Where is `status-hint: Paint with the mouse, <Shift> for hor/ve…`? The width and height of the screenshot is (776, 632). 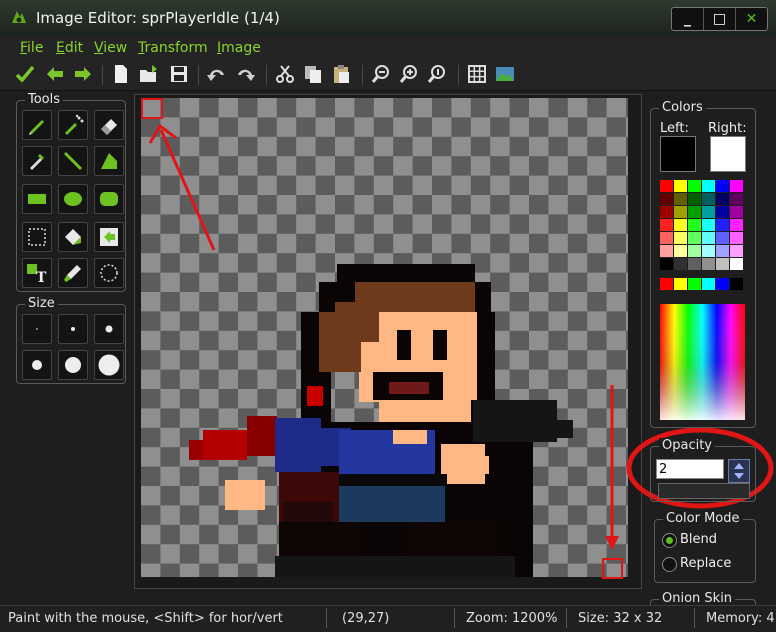
status-hint: Paint with the mouse, <Shift> for hor/ve… is located at coordinates (145, 618).